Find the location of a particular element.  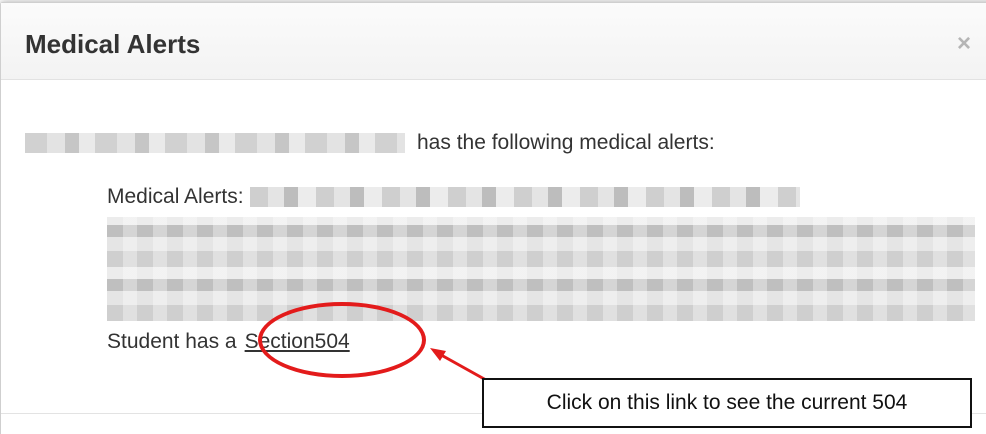

student-section-line: Student has a Section504 is located at coordinates (541, 342).